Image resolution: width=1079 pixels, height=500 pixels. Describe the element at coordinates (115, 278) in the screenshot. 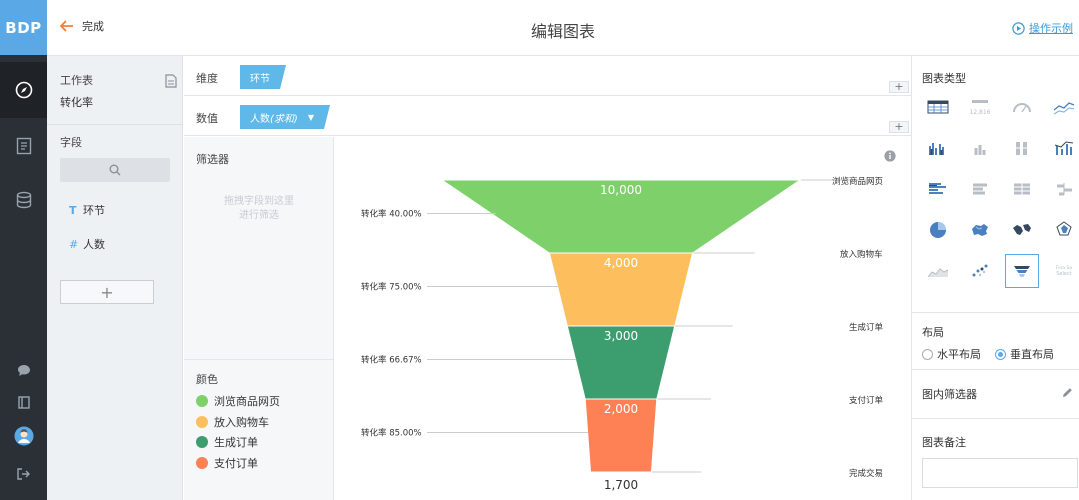

I see `data-panel: 工作表 转化率 字段 T 环节 # 人数 +` at that location.